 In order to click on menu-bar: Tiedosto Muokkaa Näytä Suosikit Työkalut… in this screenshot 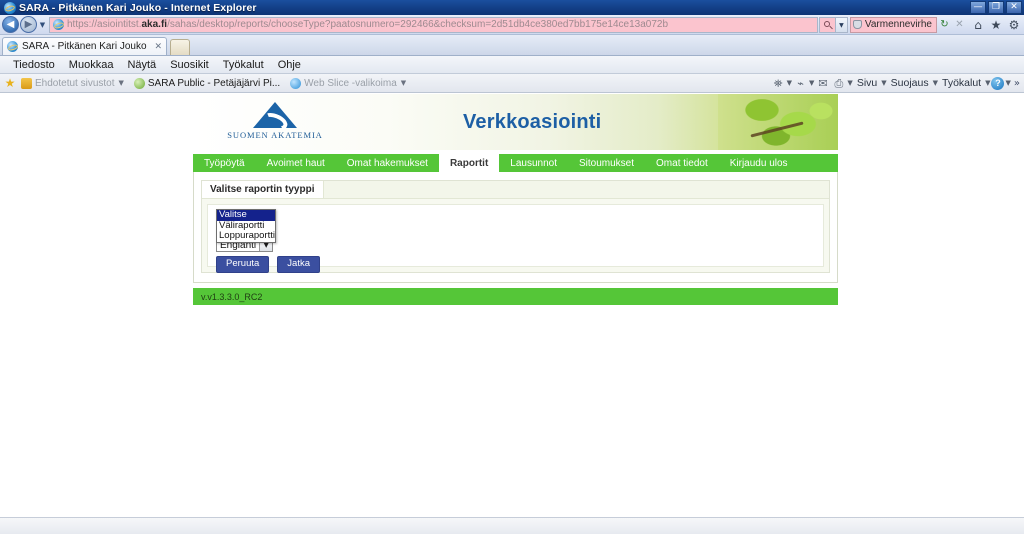, I will do `click(512, 65)`.